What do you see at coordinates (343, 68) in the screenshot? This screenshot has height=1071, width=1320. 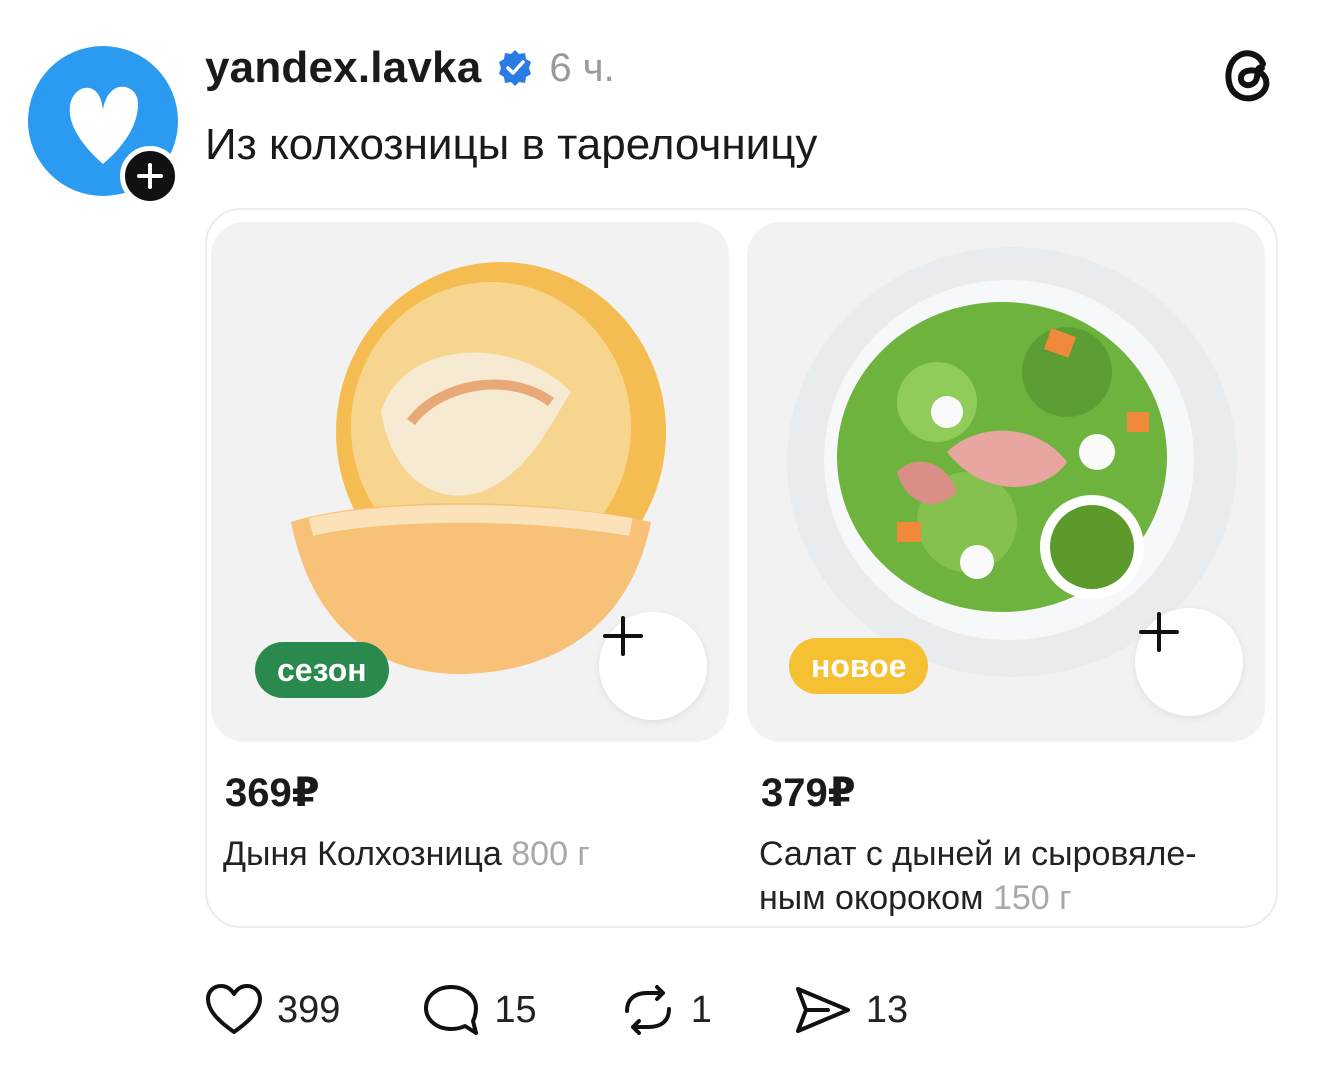 I see `username-link: yandex.lavka` at bounding box center [343, 68].